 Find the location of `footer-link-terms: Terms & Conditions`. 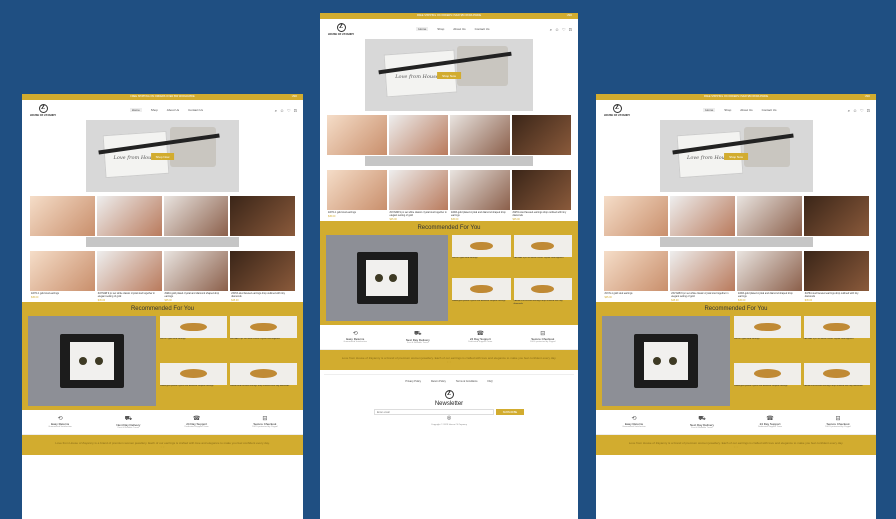

footer-link-terms: Terms & Conditions is located at coordinates (467, 381).